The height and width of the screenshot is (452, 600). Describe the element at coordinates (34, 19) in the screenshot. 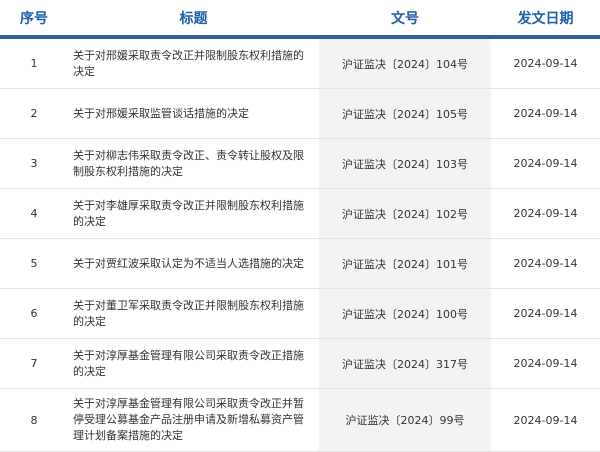

I see `header-no: 序号` at that location.